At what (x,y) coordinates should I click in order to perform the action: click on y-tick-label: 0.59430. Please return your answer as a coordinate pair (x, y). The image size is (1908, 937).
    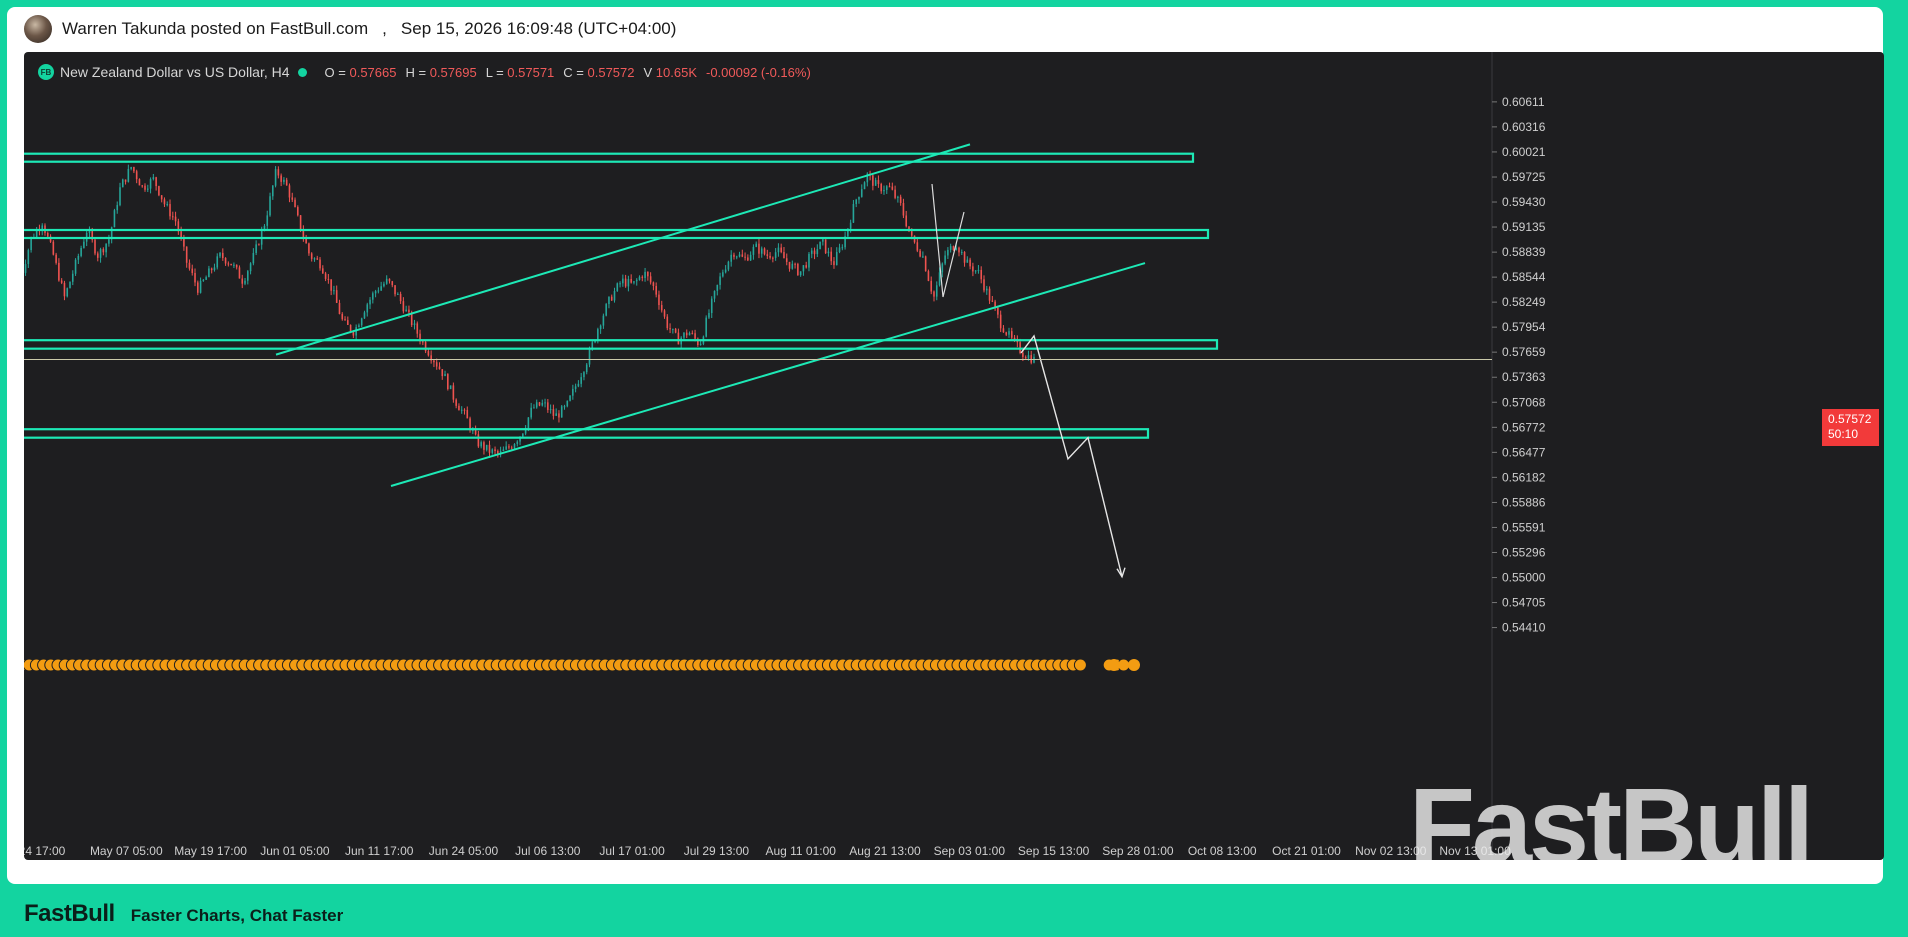
    Looking at the image, I should click on (1524, 202).